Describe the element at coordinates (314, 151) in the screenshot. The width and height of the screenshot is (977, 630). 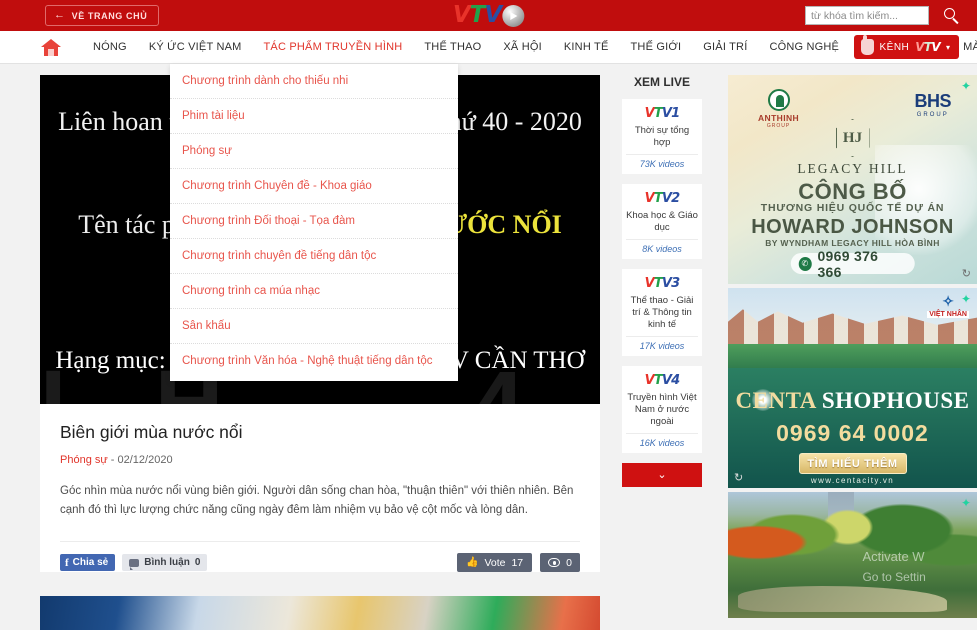
I see `dropdown-item-phong-su: Phóng sự` at that location.